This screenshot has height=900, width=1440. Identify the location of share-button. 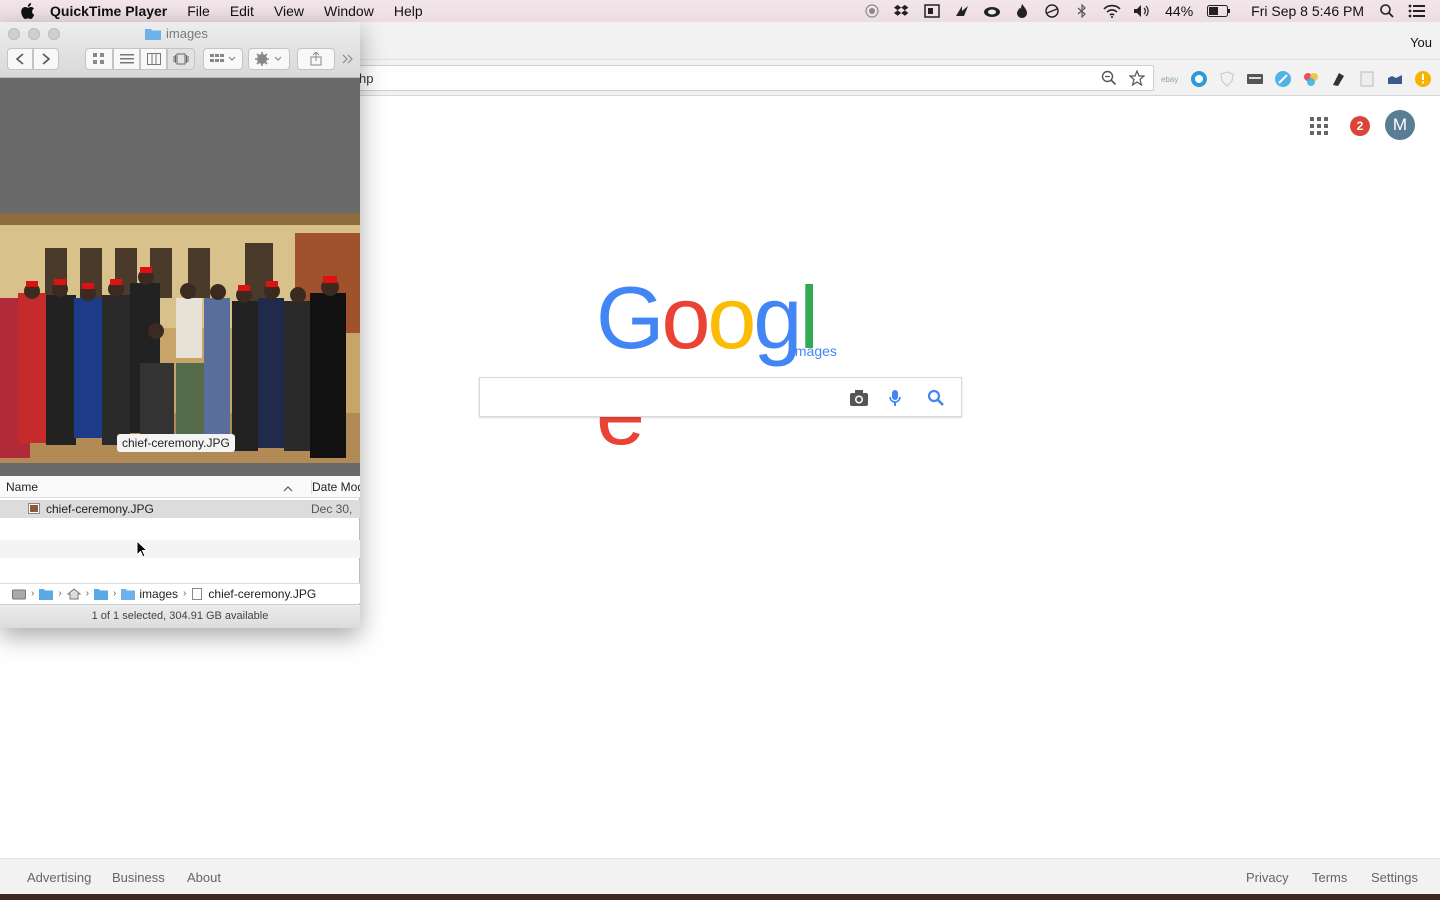
(316, 59).